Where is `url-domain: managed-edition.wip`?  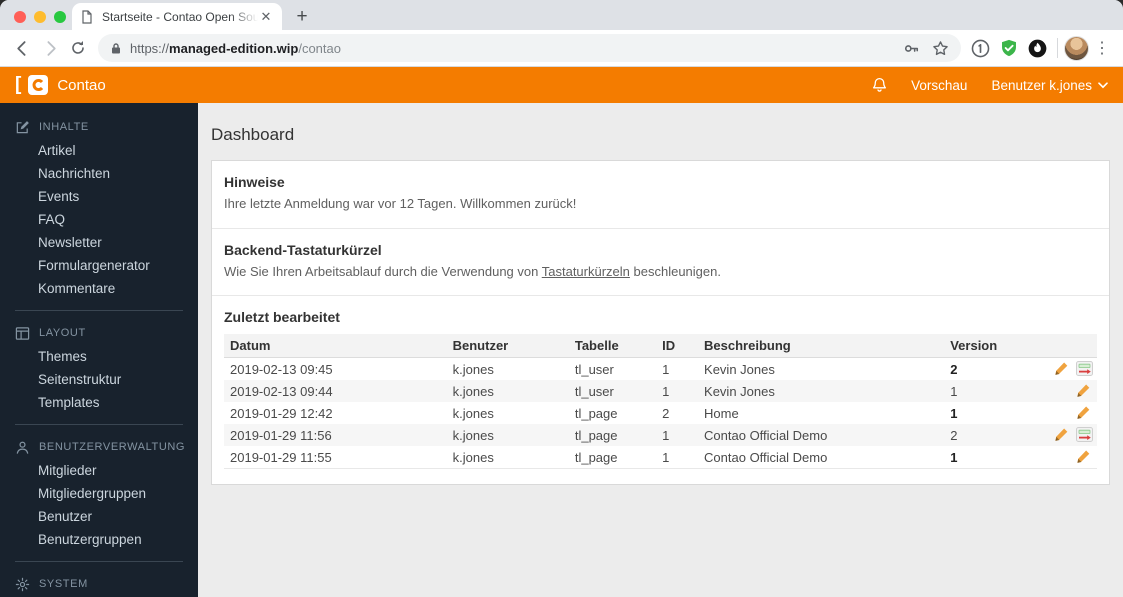 url-domain: managed-edition.wip is located at coordinates (234, 48).